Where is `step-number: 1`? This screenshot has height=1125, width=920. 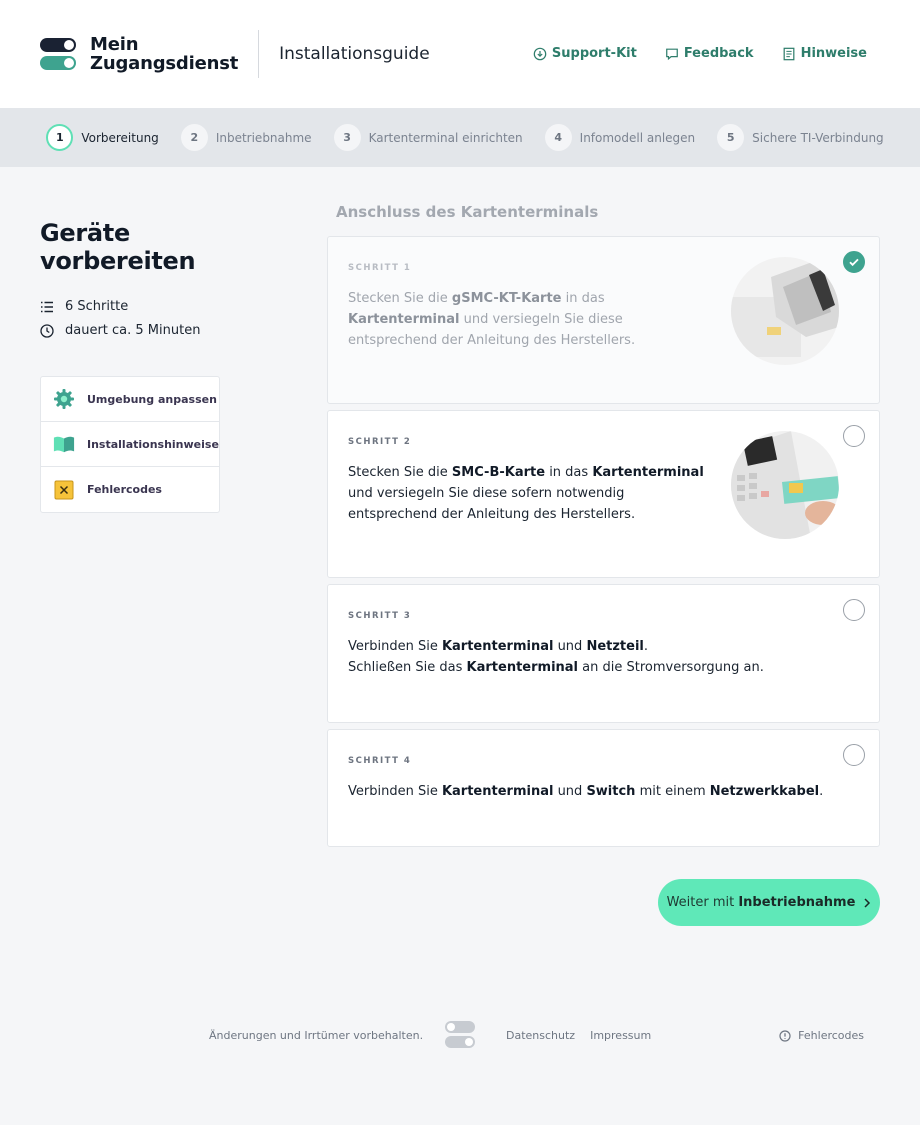 step-number: 1 is located at coordinates (60, 137).